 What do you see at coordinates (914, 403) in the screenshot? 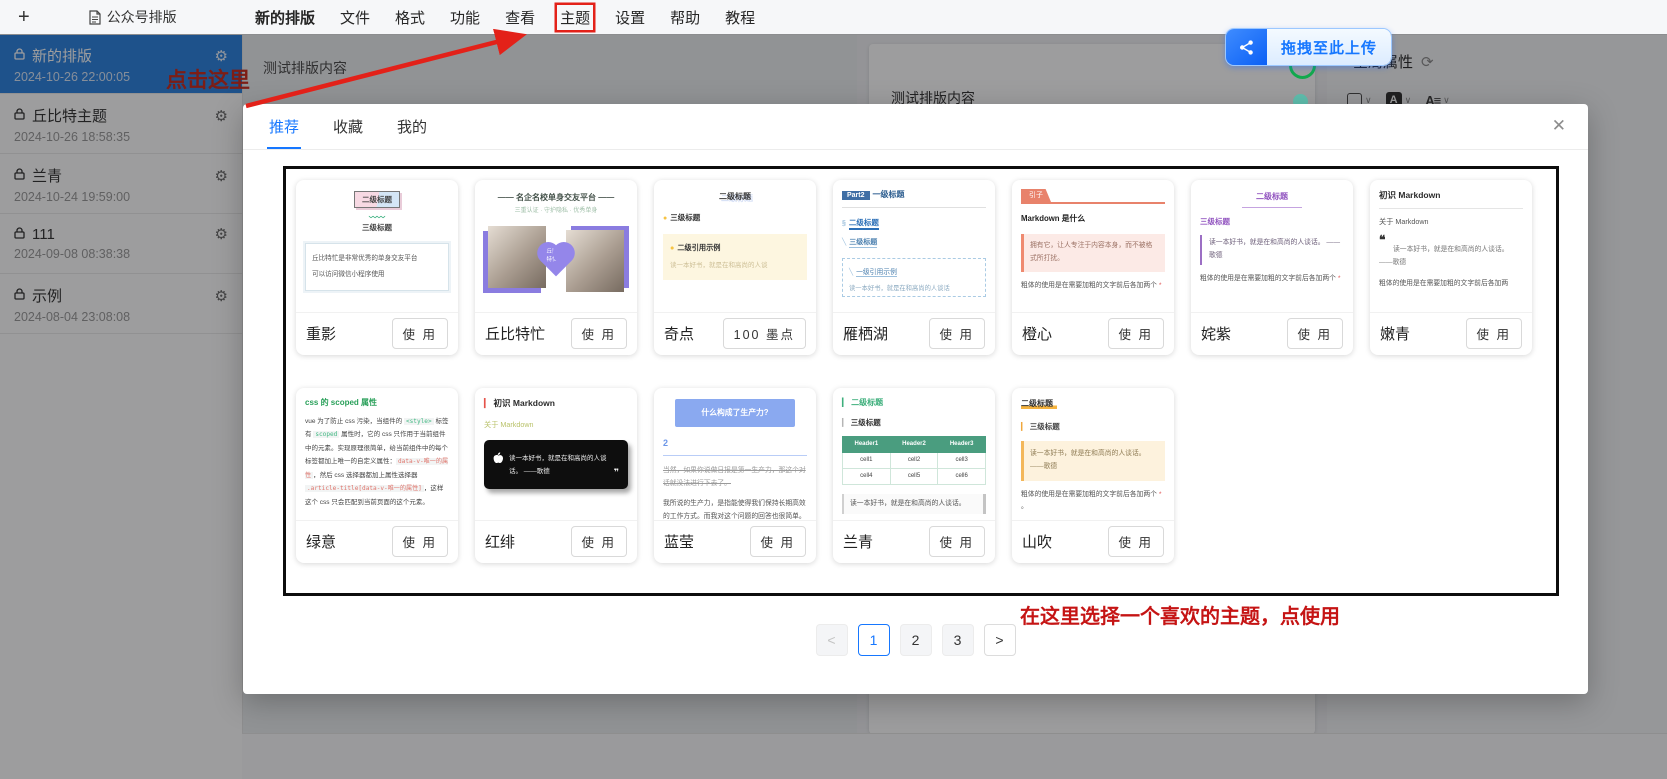
I see `preview-block: ▎ 二级标题` at bounding box center [914, 403].